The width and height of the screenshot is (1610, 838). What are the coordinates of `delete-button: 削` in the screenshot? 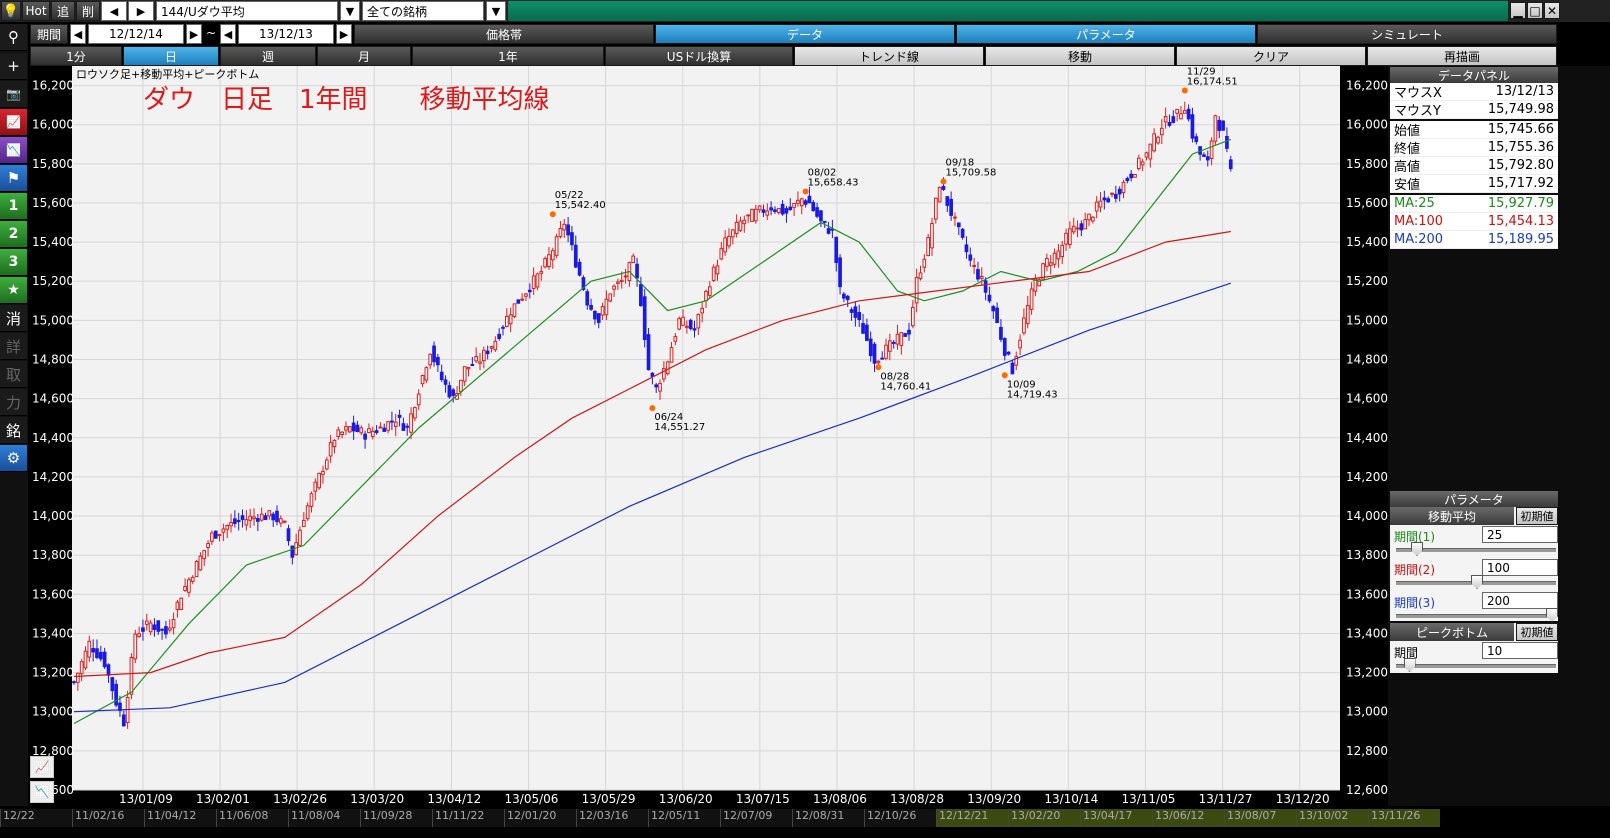 It's located at (88, 11).